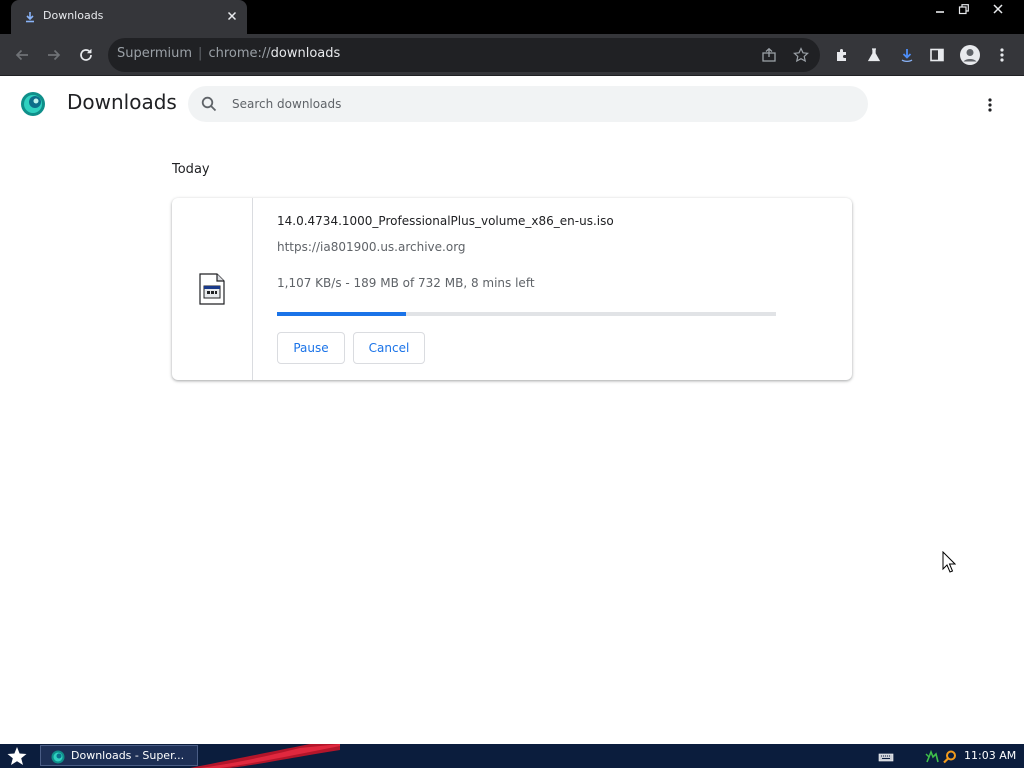 Image resolution: width=1024 pixels, height=768 pixels. Describe the element at coordinates (341, 314) in the screenshot. I see `download-progress-fill` at that location.